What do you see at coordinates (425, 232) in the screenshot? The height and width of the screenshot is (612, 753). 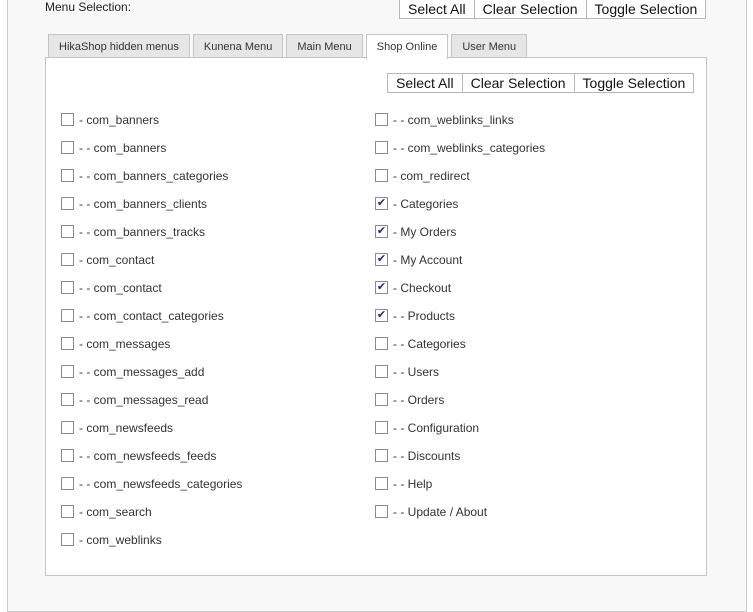 I see `menu-item-label: - My Orders` at bounding box center [425, 232].